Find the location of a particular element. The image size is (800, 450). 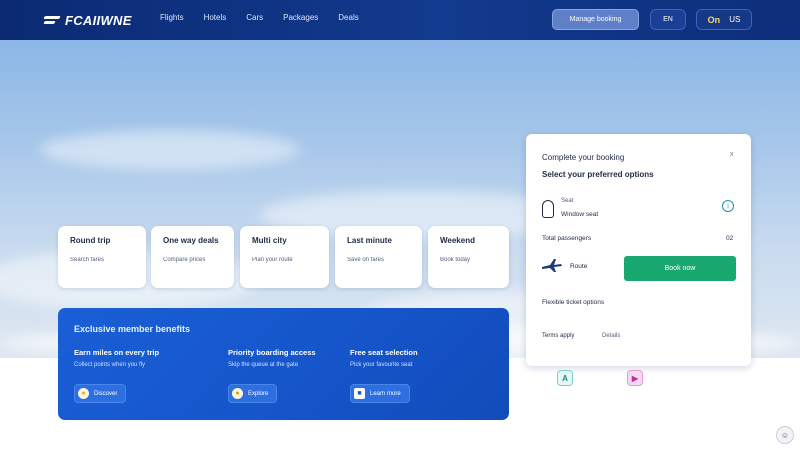

nav-item-deals: Deals is located at coordinates (348, 17).